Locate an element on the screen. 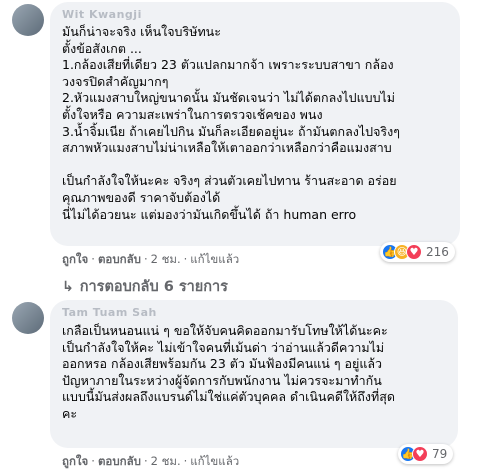  reaction-count: 79 is located at coordinates (440, 454).